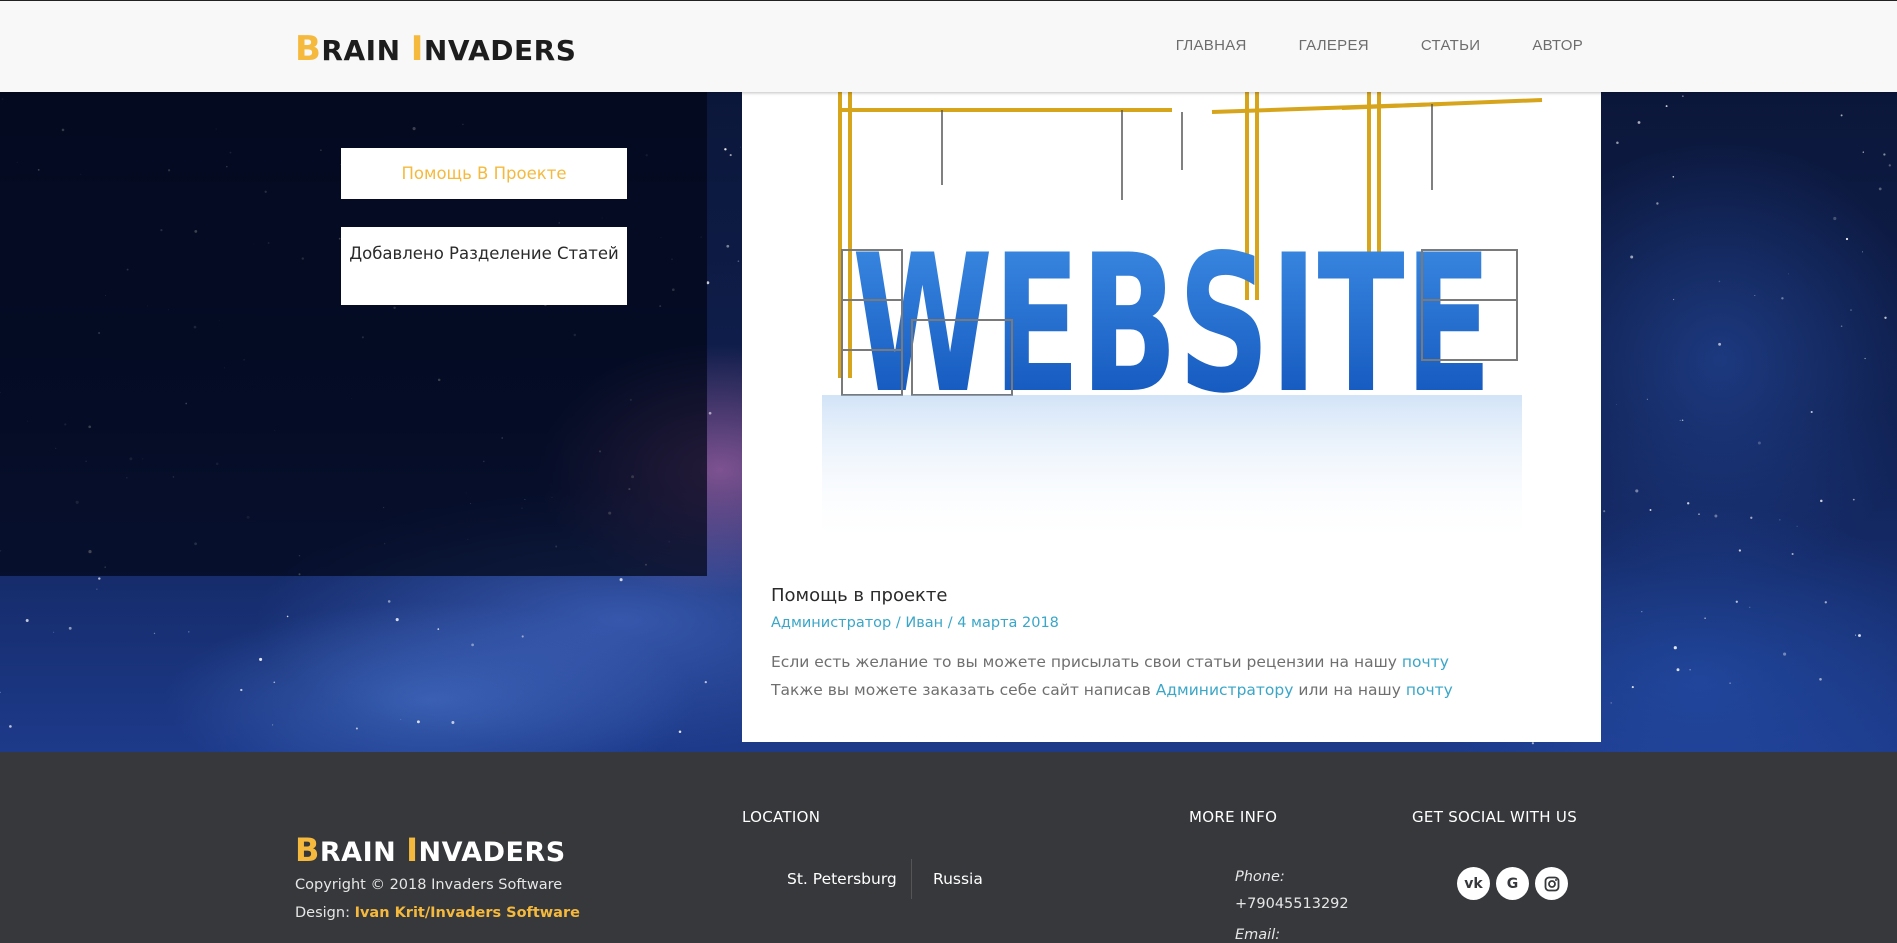 The image size is (1897, 943). Describe the element at coordinates (1450, 45) in the screenshot. I see `nav-articles: СТАТЬИ` at that location.